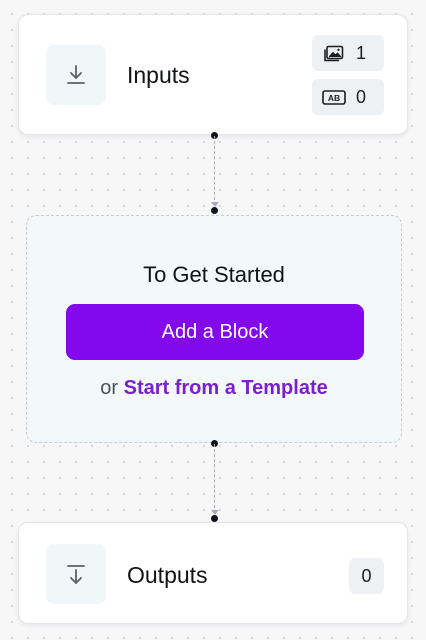 The height and width of the screenshot is (640, 426). Describe the element at coordinates (213, 573) in the screenshot. I see `outputs-node: Outputs 0` at that location.